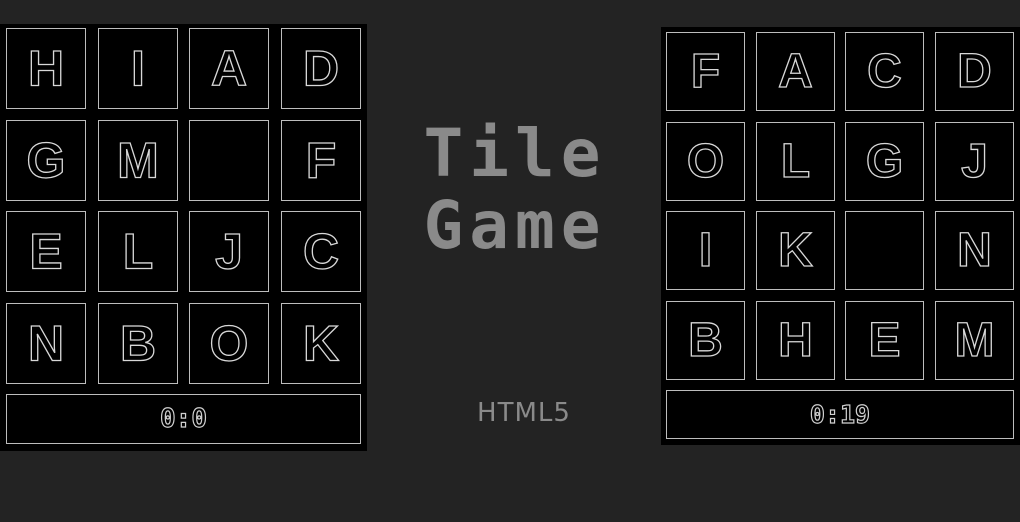  Describe the element at coordinates (515, 225) in the screenshot. I see `game-title-line-2: Game` at that location.